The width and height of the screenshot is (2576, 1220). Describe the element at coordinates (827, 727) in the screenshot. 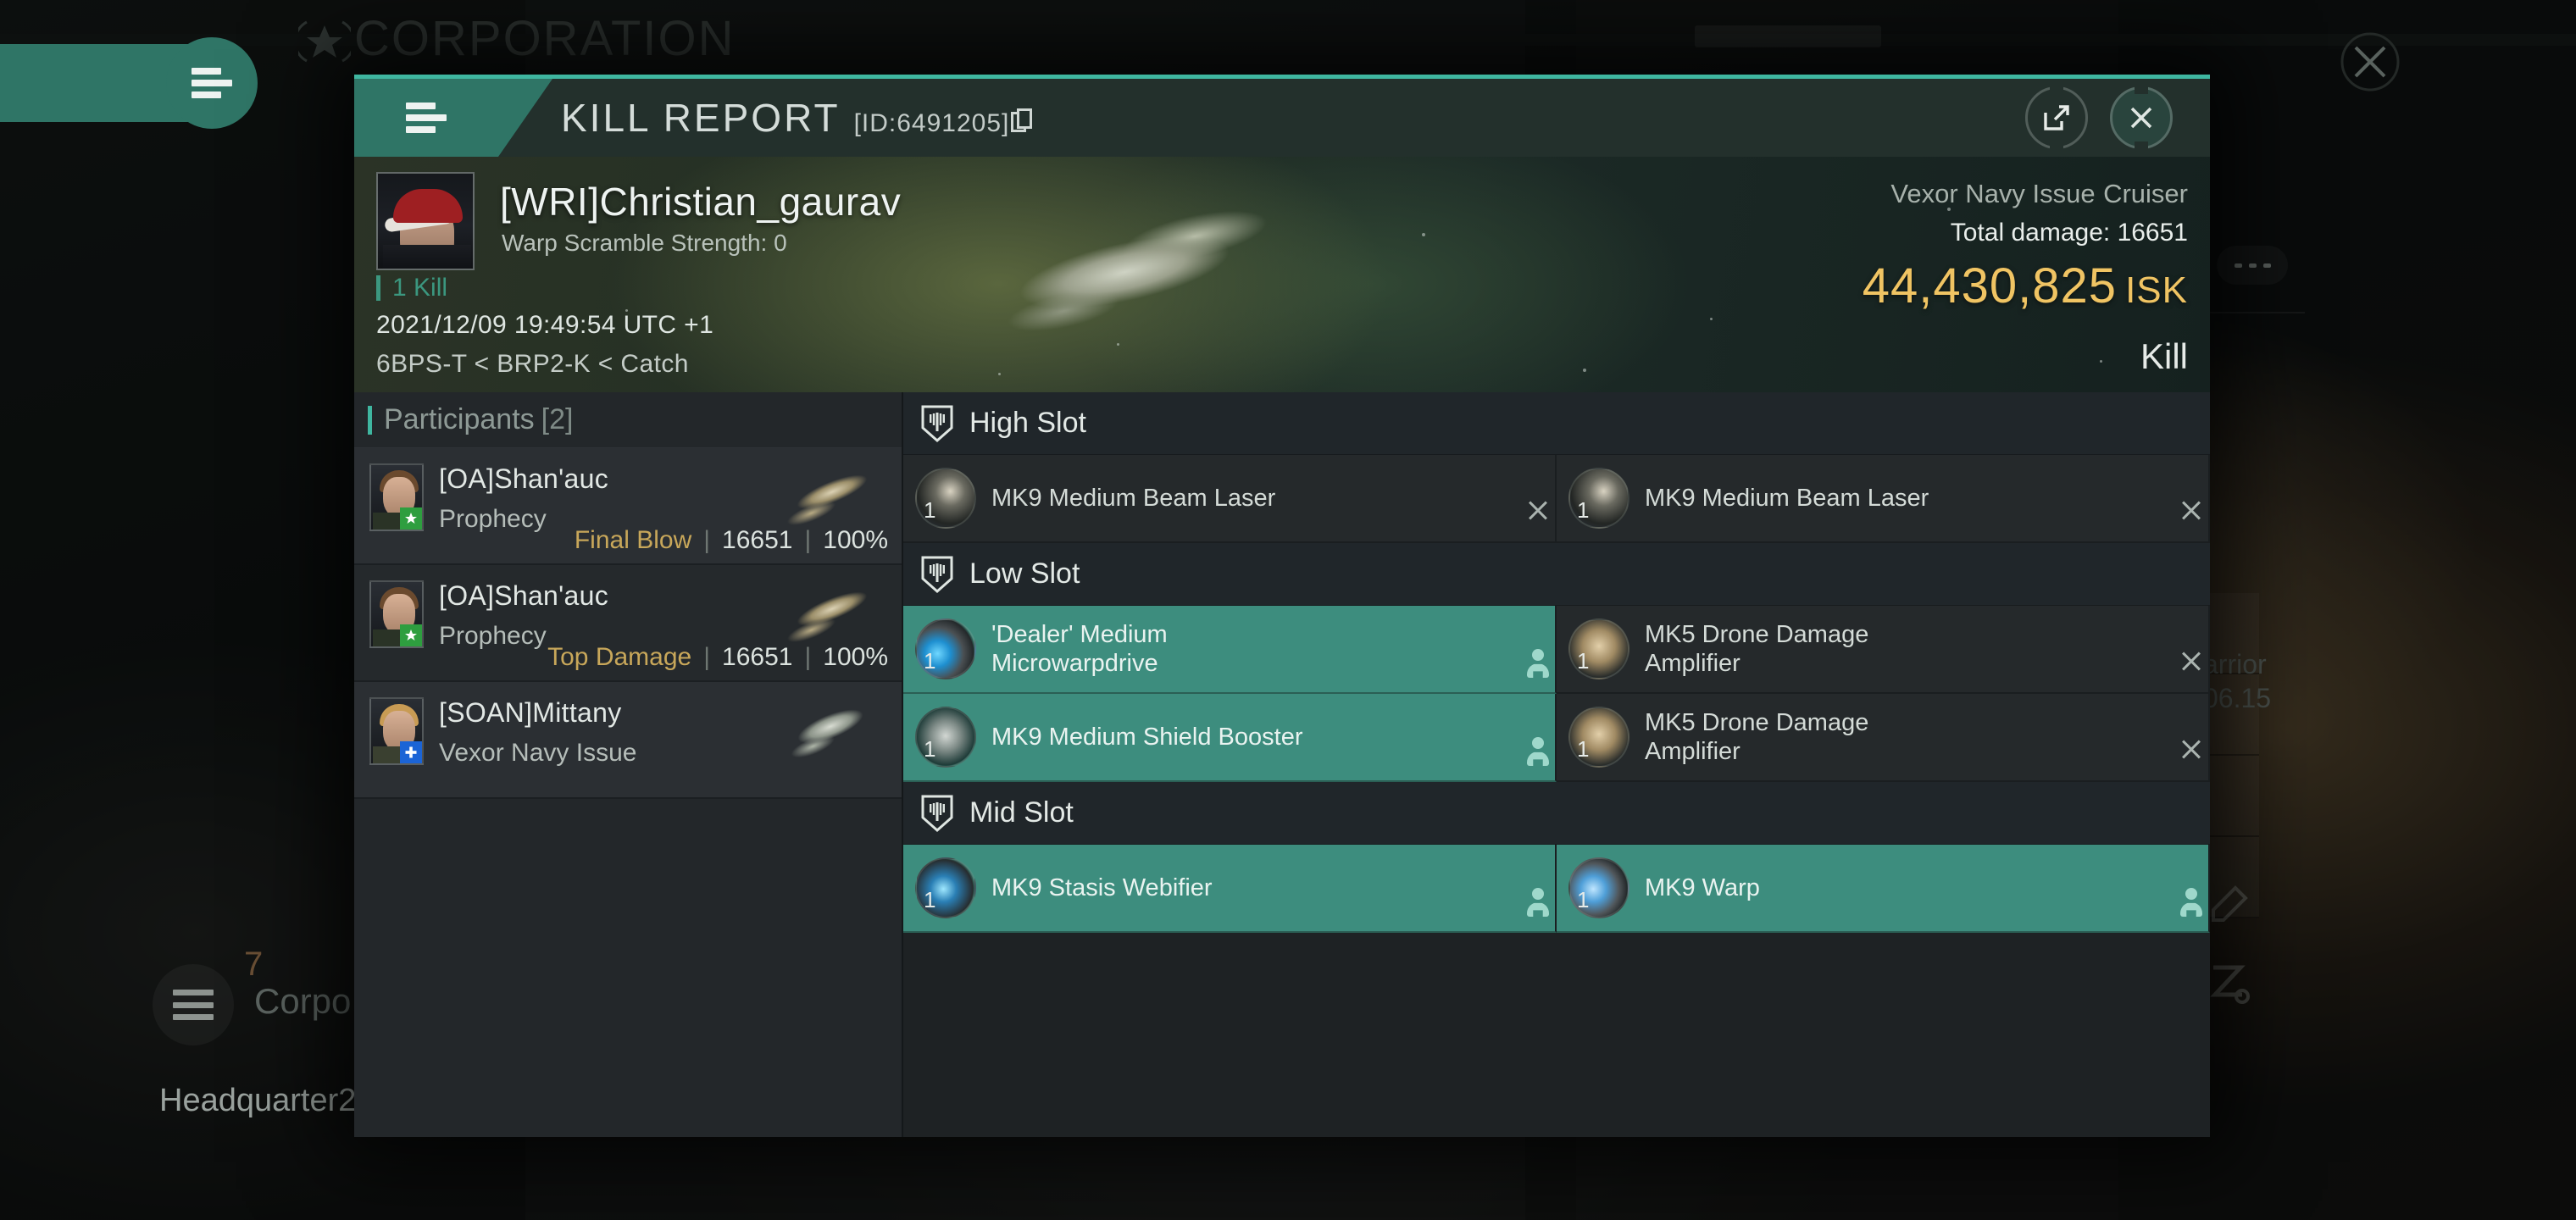

I see `participant-ship-thumb` at that location.